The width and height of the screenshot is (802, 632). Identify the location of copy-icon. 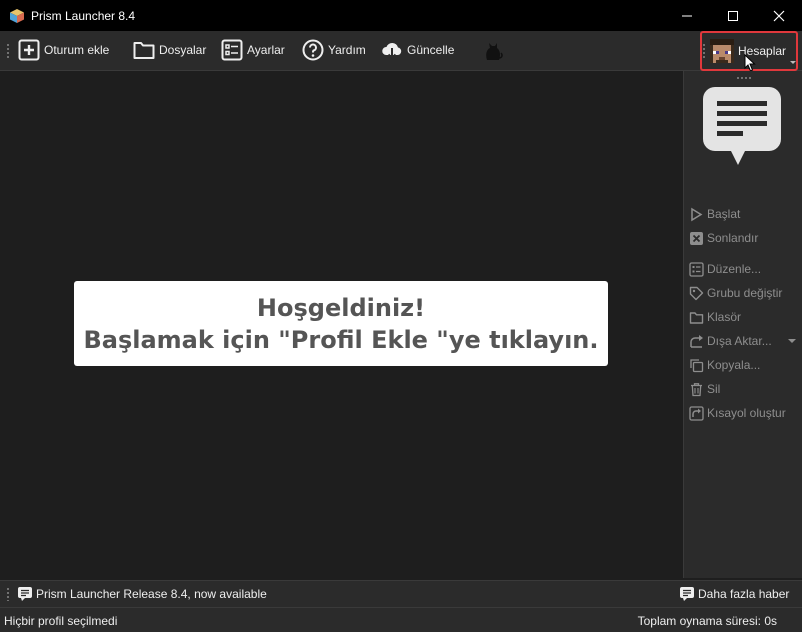
(697, 365).